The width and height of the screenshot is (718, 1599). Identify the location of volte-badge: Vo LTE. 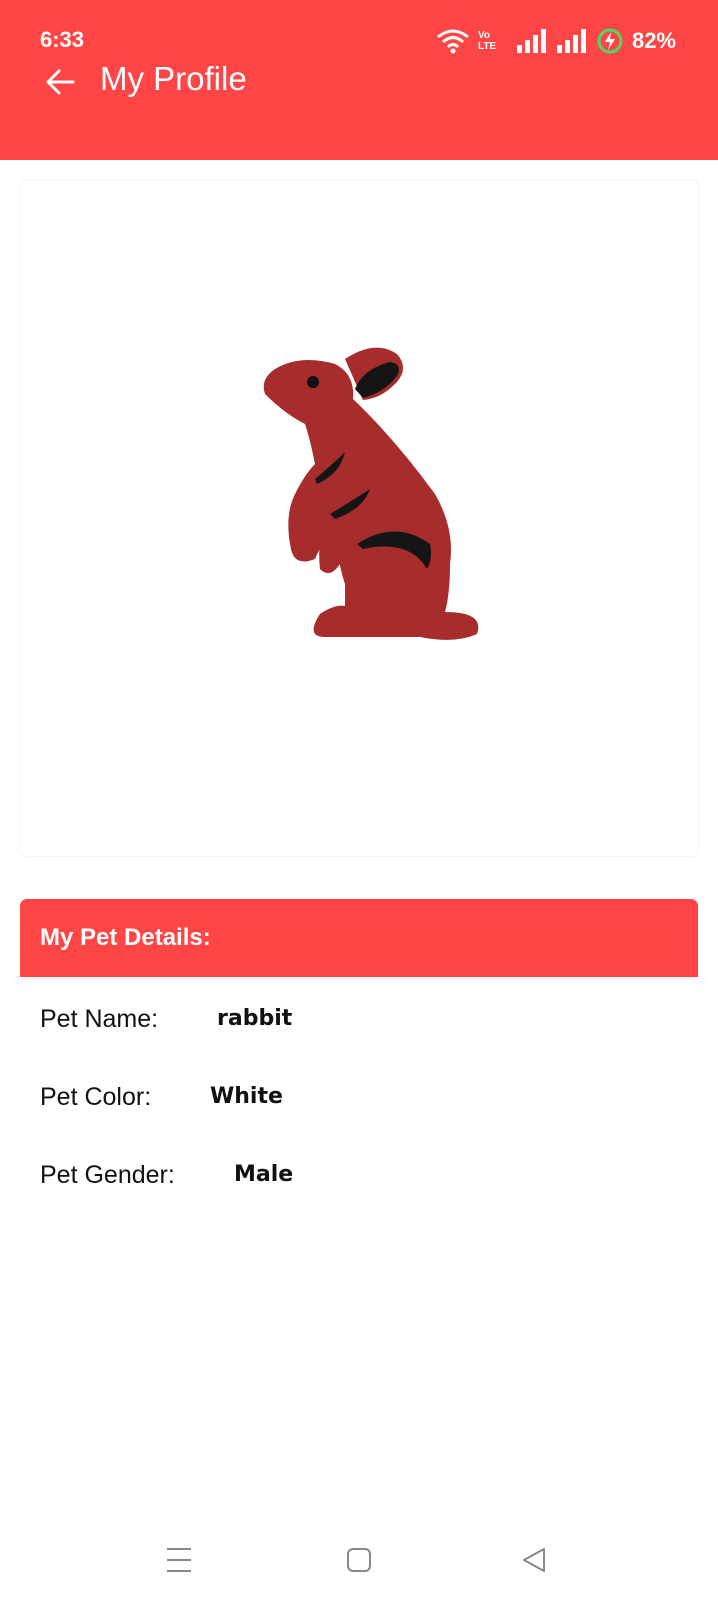
(487, 41).